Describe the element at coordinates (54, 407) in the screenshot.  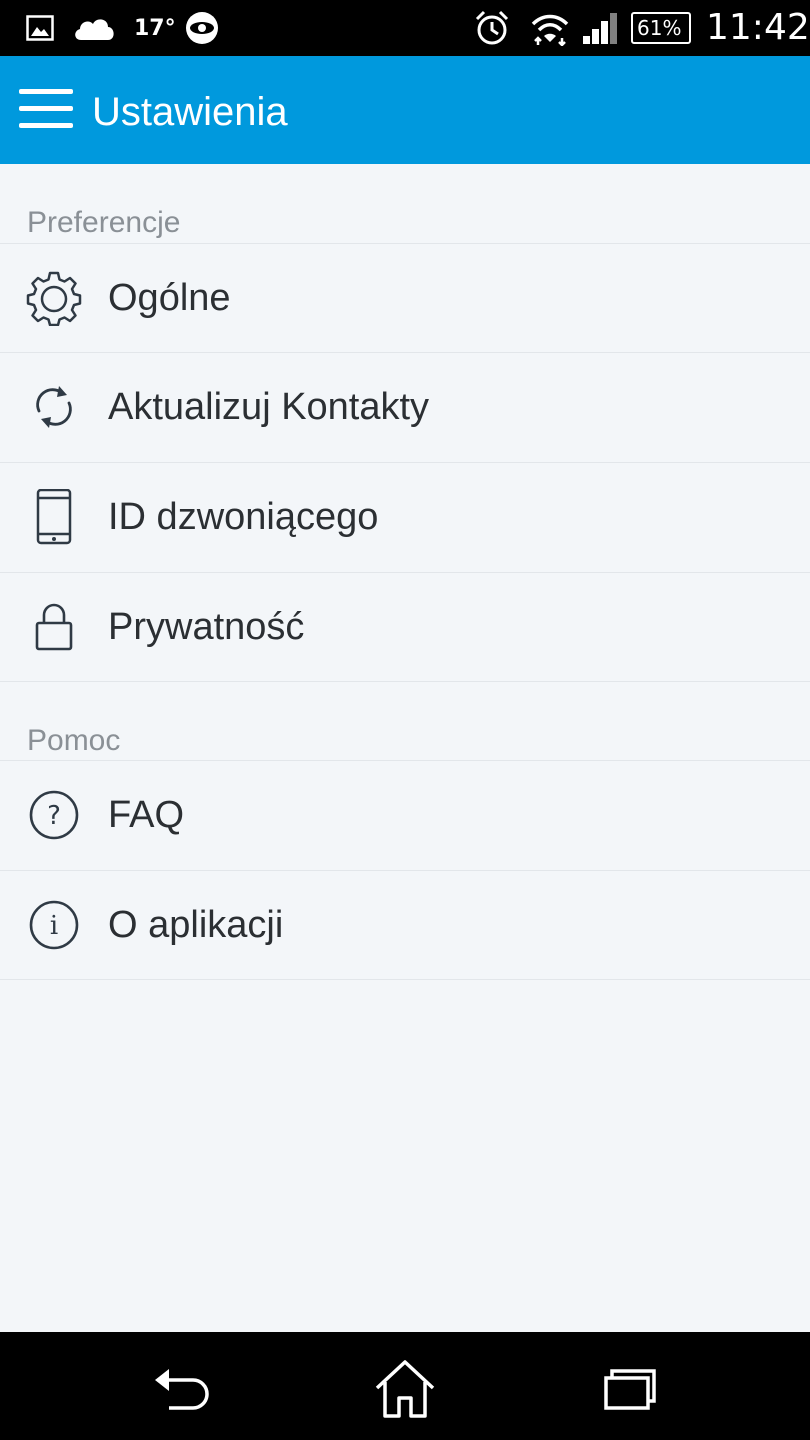
I see `sync-icon` at that location.